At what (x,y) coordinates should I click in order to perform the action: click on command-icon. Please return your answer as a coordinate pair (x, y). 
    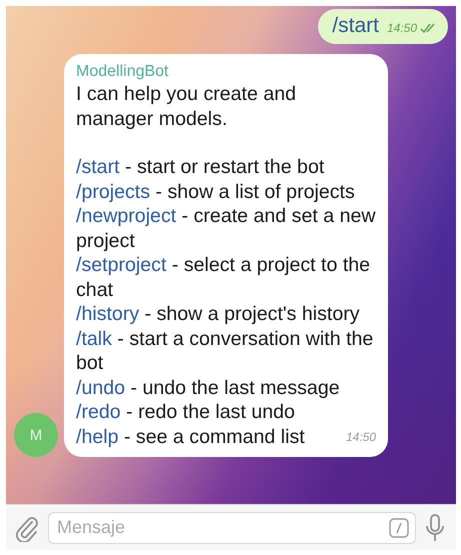
    Looking at the image, I should click on (399, 528).